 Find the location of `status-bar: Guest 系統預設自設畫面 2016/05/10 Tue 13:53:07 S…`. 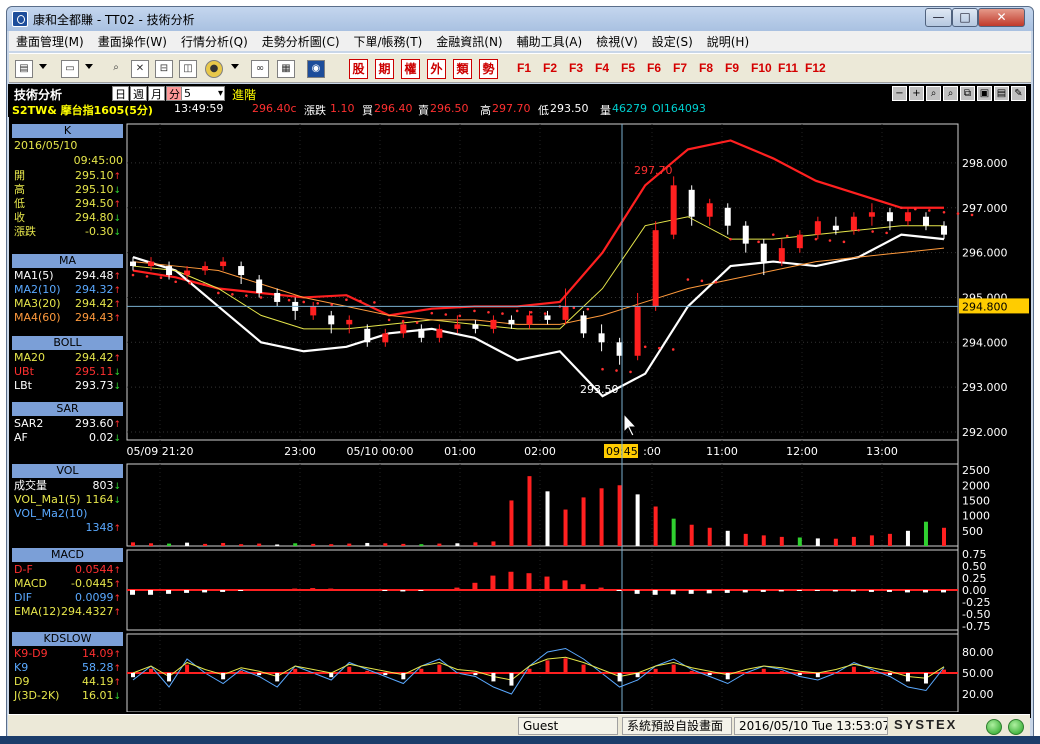

status-bar: Guest 系統預設自設畫面 2016/05/10 Tue 13:53:07 S… is located at coordinates (519, 725).